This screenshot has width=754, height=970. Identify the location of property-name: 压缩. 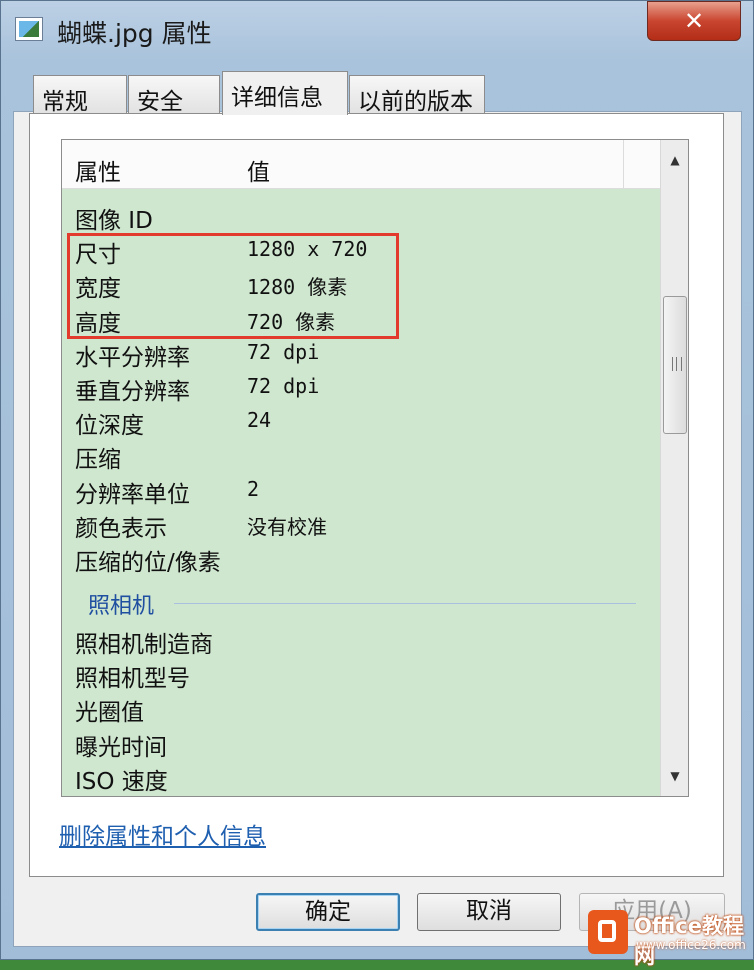
(98, 460).